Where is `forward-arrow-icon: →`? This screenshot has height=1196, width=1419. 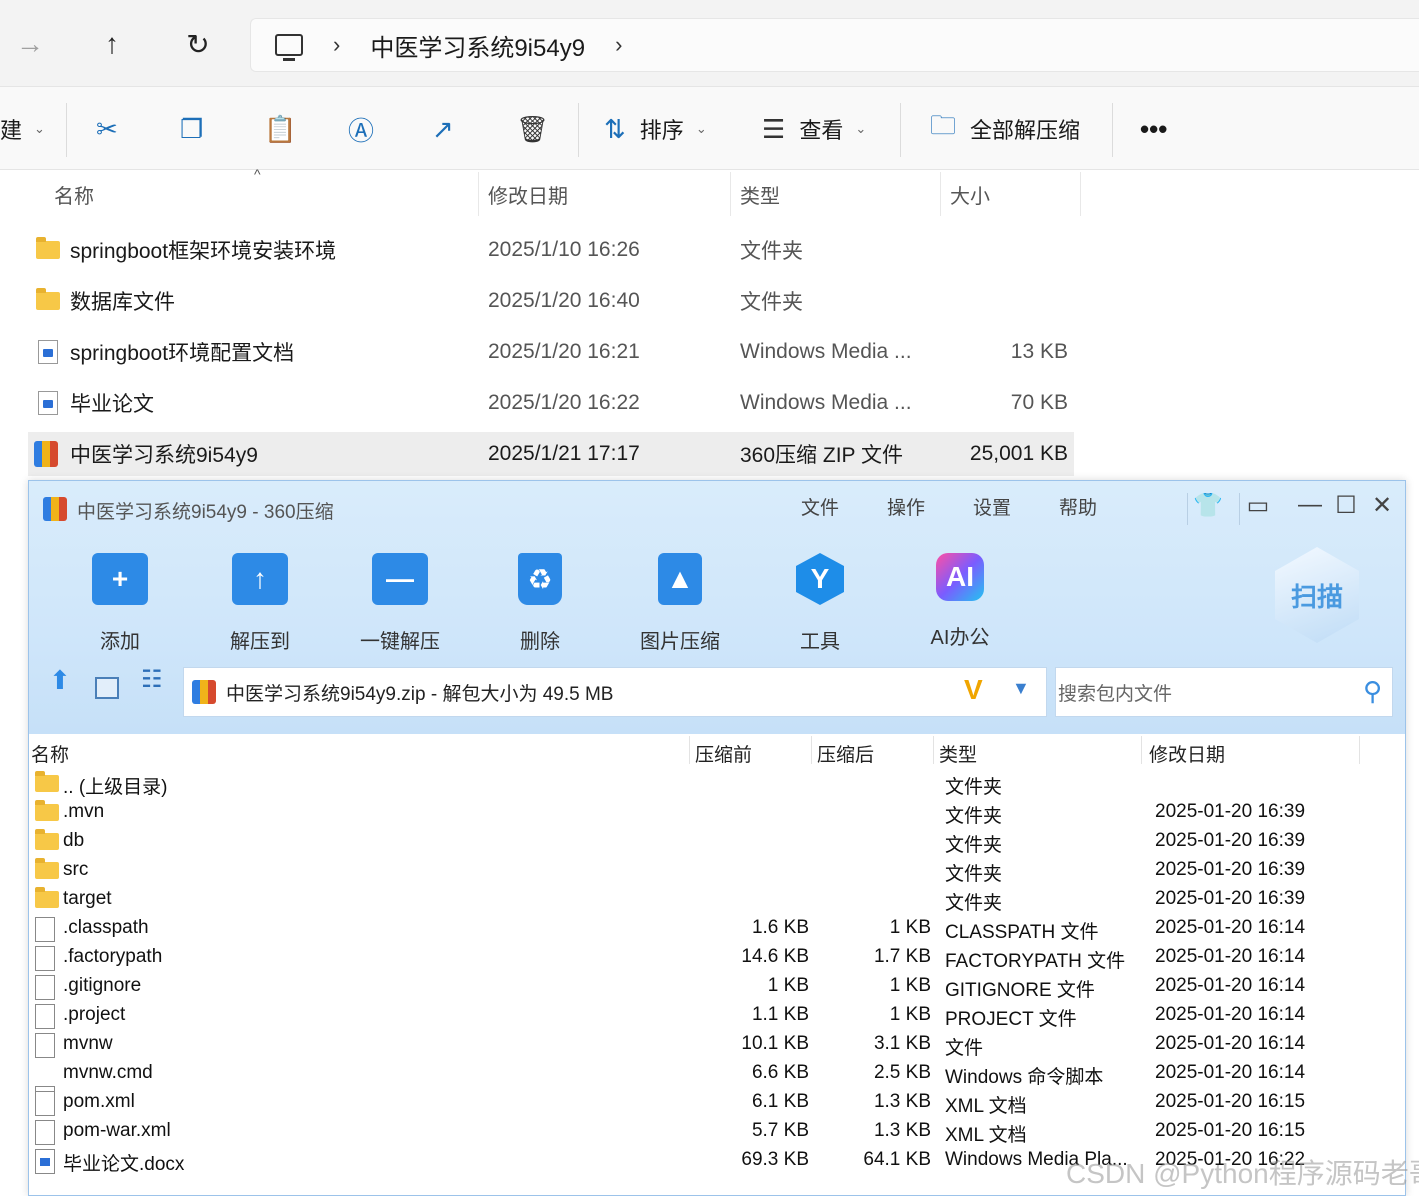 forward-arrow-icon: → is located at coordinates (30, 44).